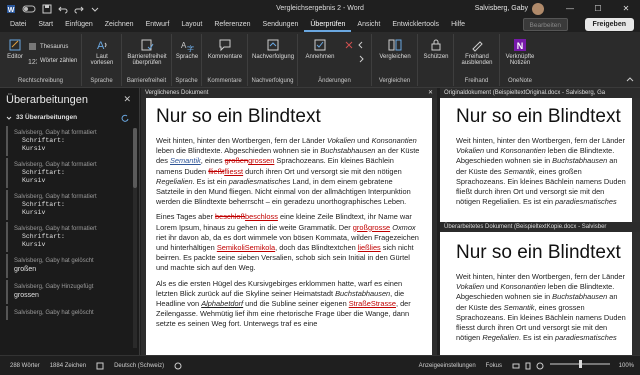 The image size is (640, 375). Describe the element at coordinates (538, 9) in the screenshot. I see `avatar` at that location.